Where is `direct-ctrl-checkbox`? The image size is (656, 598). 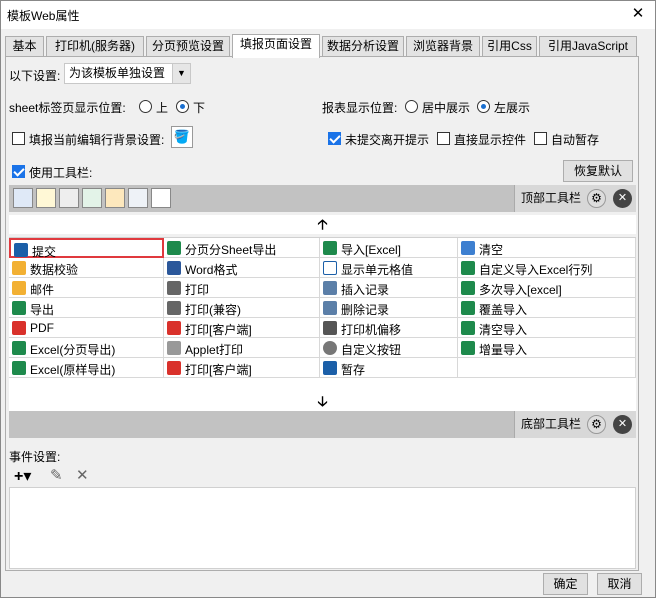 direct-ctrl-checkbox is located at coordinates (443, 138).